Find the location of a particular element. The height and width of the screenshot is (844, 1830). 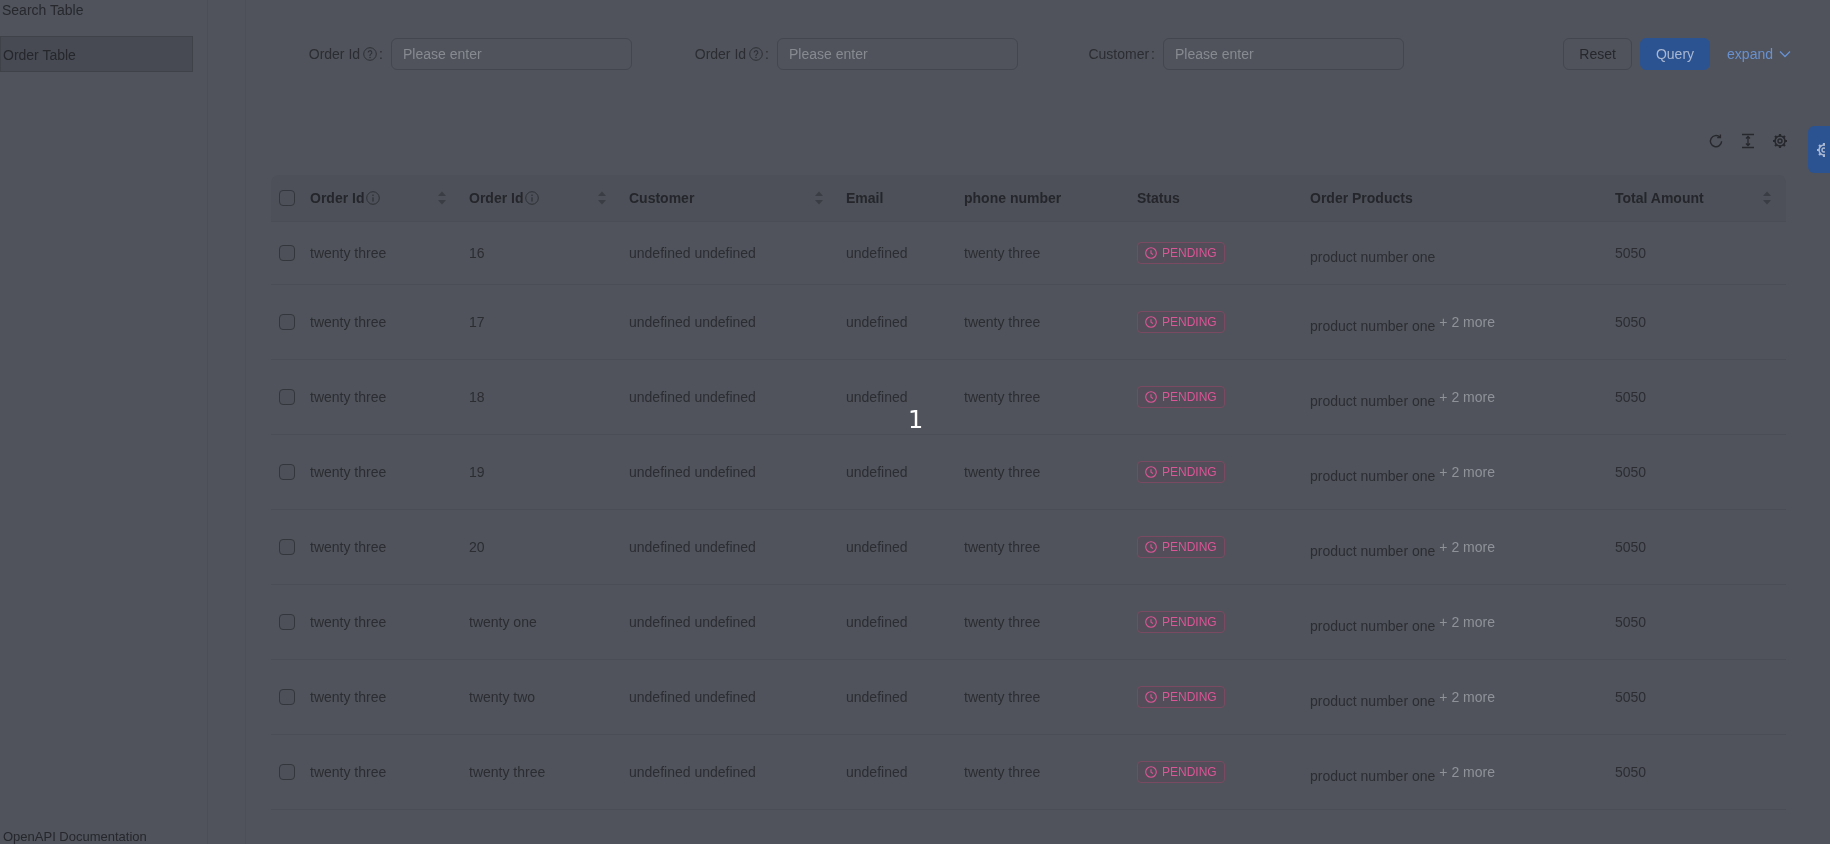

reload-icon is located at coordinates (1716, 141).